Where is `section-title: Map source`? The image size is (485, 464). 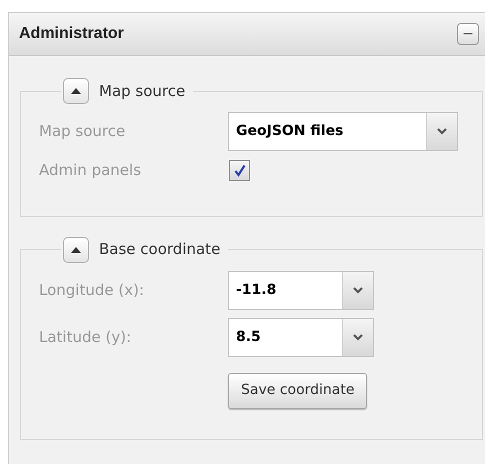
section-title: Map source is located at coordinates (142, 91).